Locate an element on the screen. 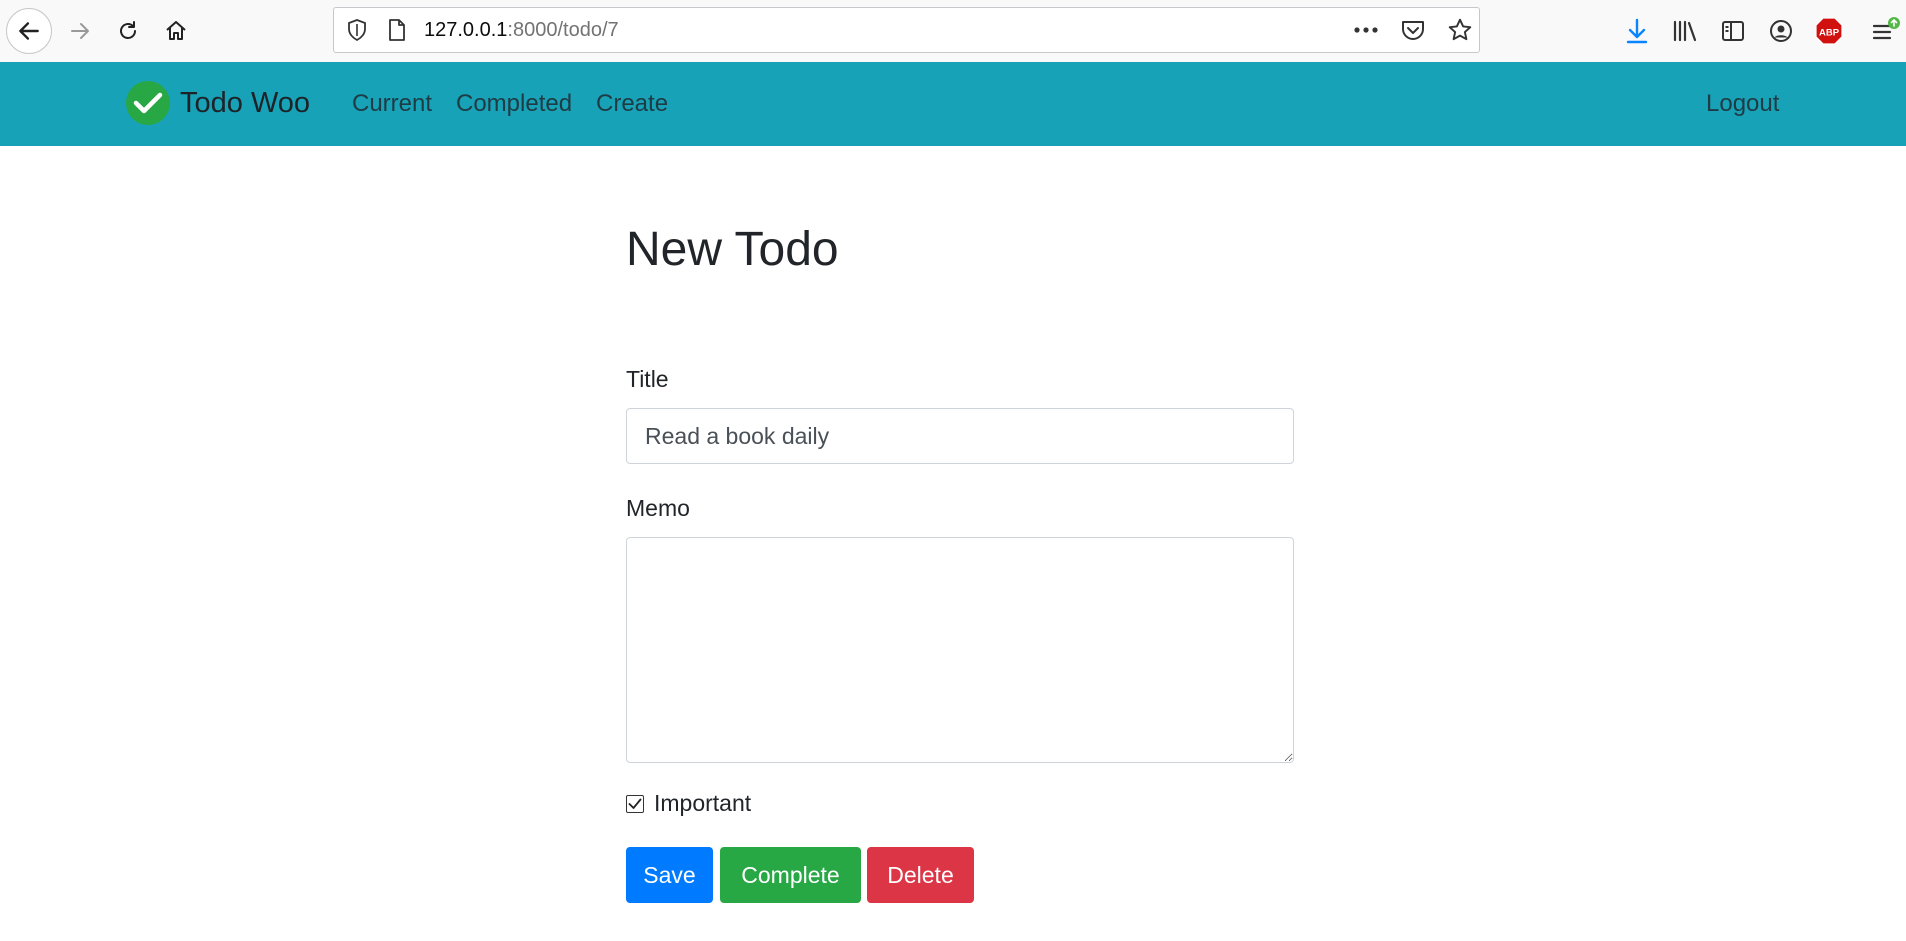 The width and height of the screenshot is (1906, 941). nav-link-completed: Completed is located at coordinates (514, 104).